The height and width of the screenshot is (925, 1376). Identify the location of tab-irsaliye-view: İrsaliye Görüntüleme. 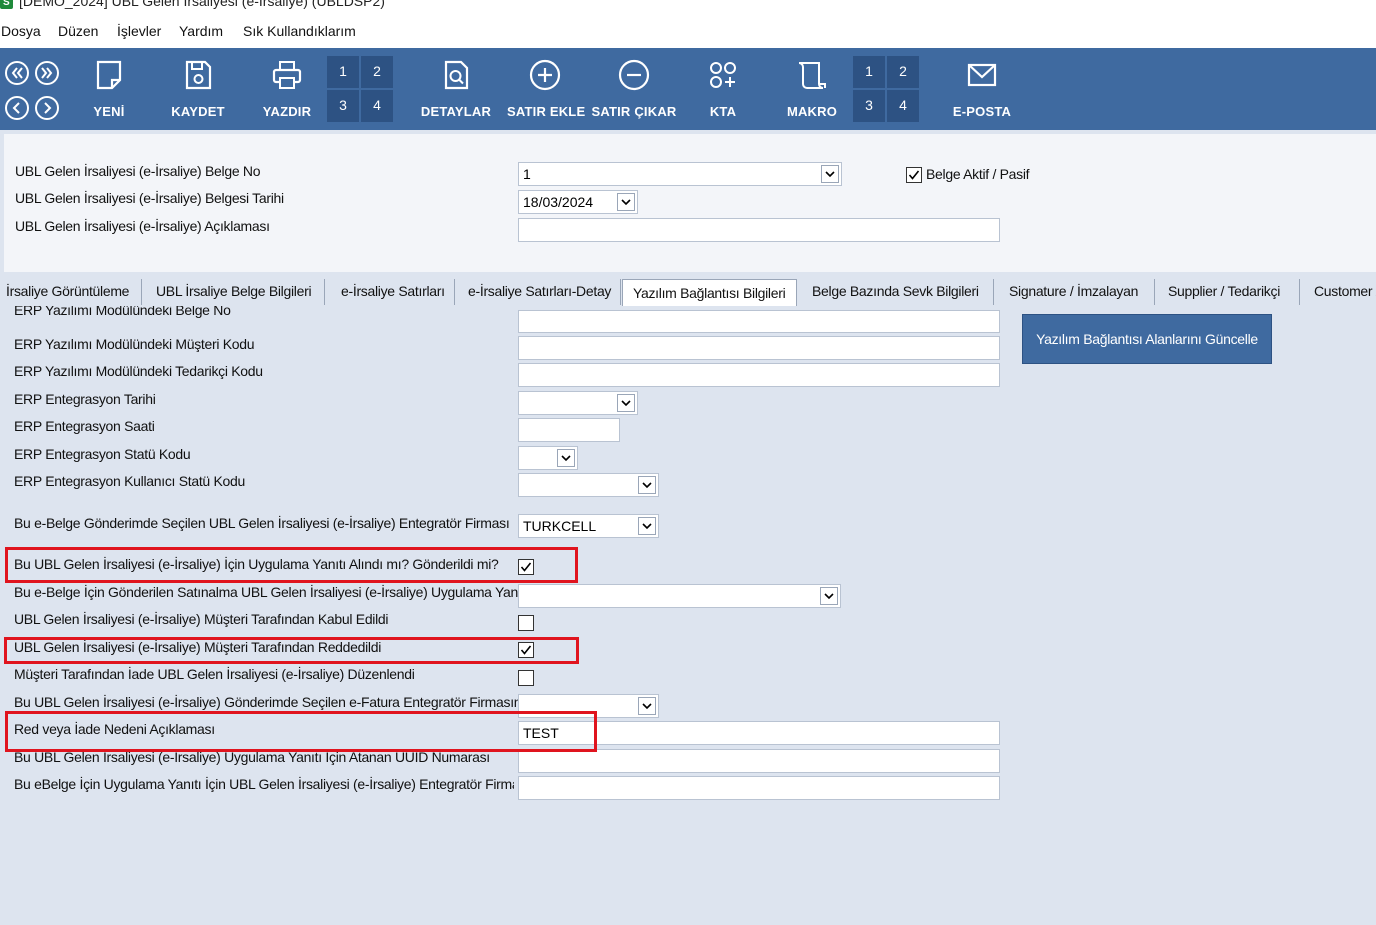
(71, 292).